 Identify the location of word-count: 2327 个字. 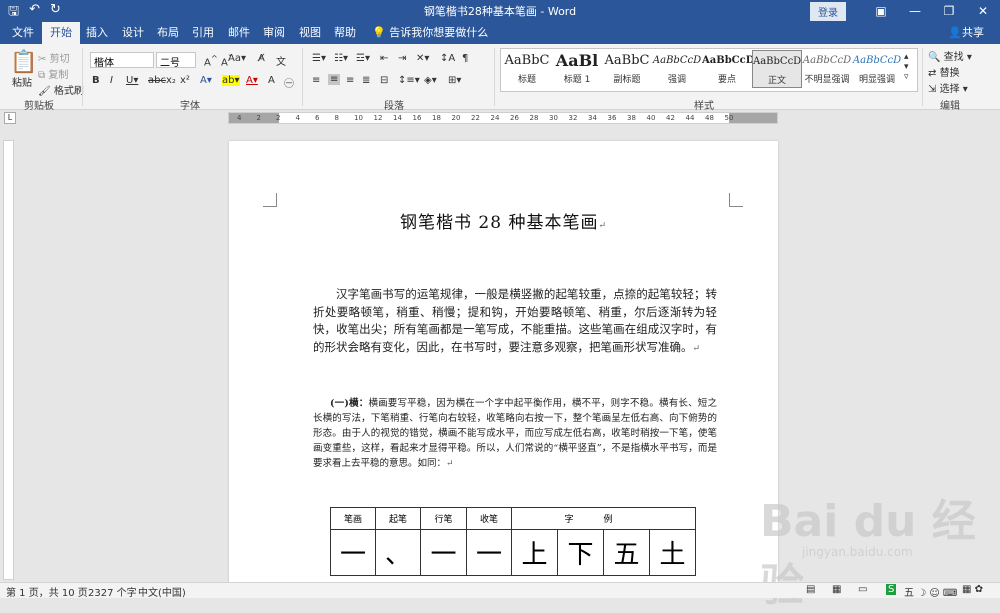
(112, 591).